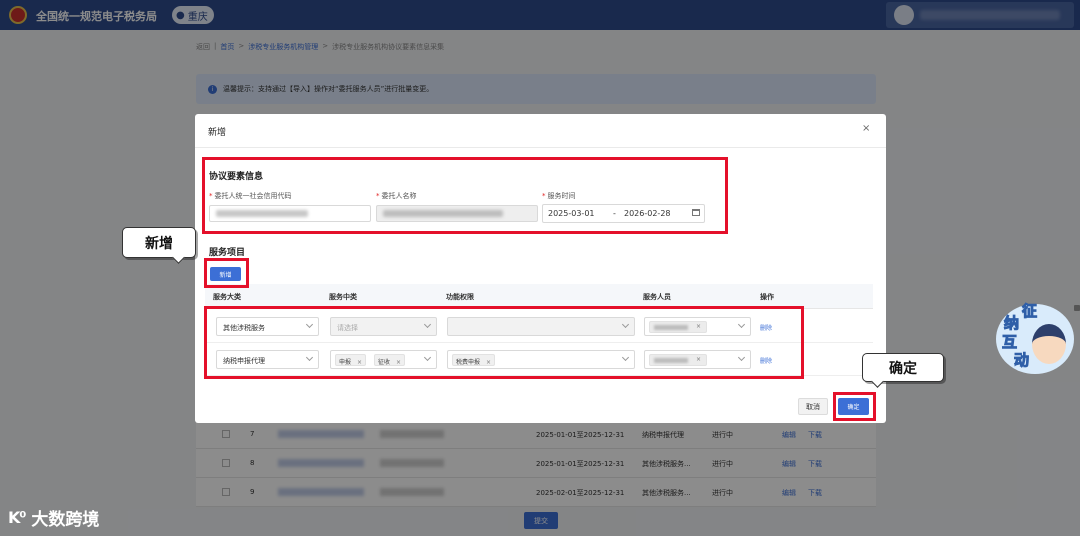 The height and width of the screenshot is (536, 1080). Describe the element at coordinates (767, 297) in the screenshot. I see `col-actions: 操作` at that location.